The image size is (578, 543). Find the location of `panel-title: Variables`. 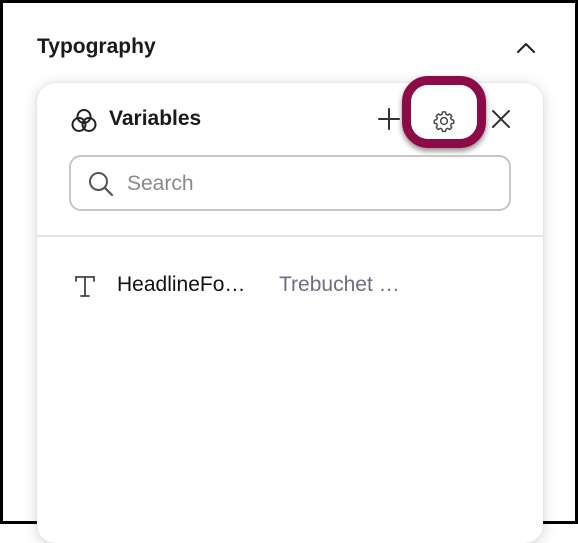

panel-title: Variables is located at coordinates (155, 118).